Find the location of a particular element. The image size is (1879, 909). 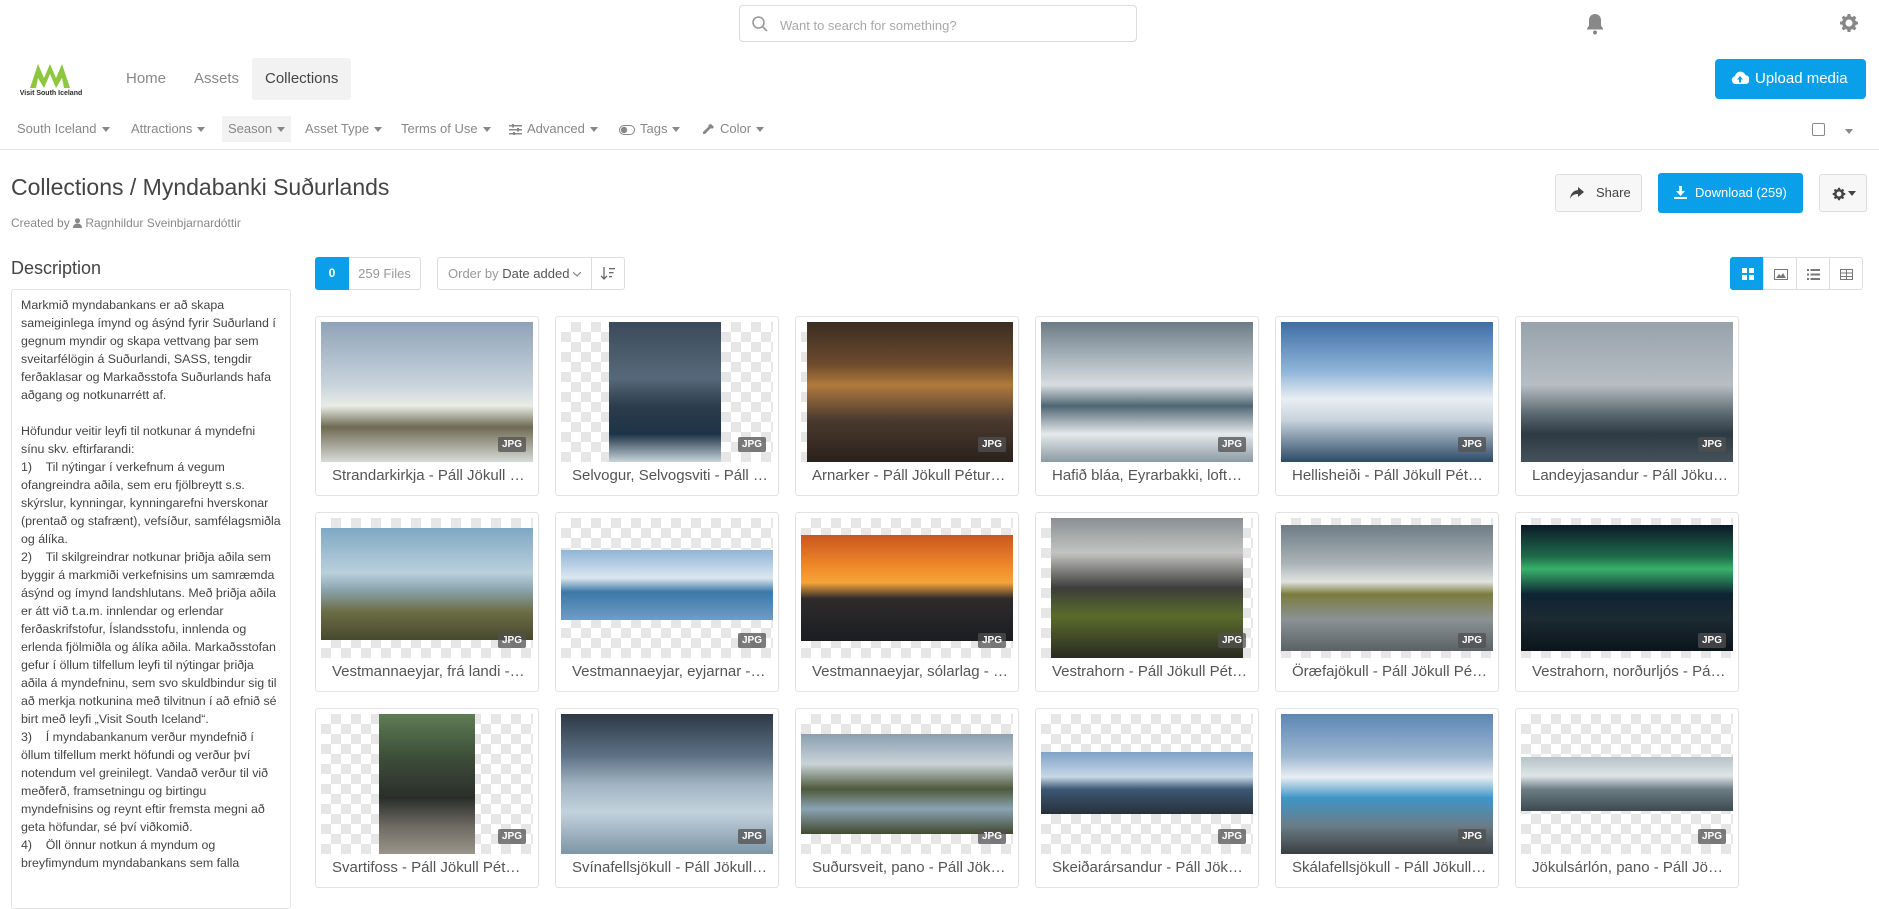

asset-caption: Svínafellsjökull - Páll Jökull Pétursson is located at coordinates (670, 867).